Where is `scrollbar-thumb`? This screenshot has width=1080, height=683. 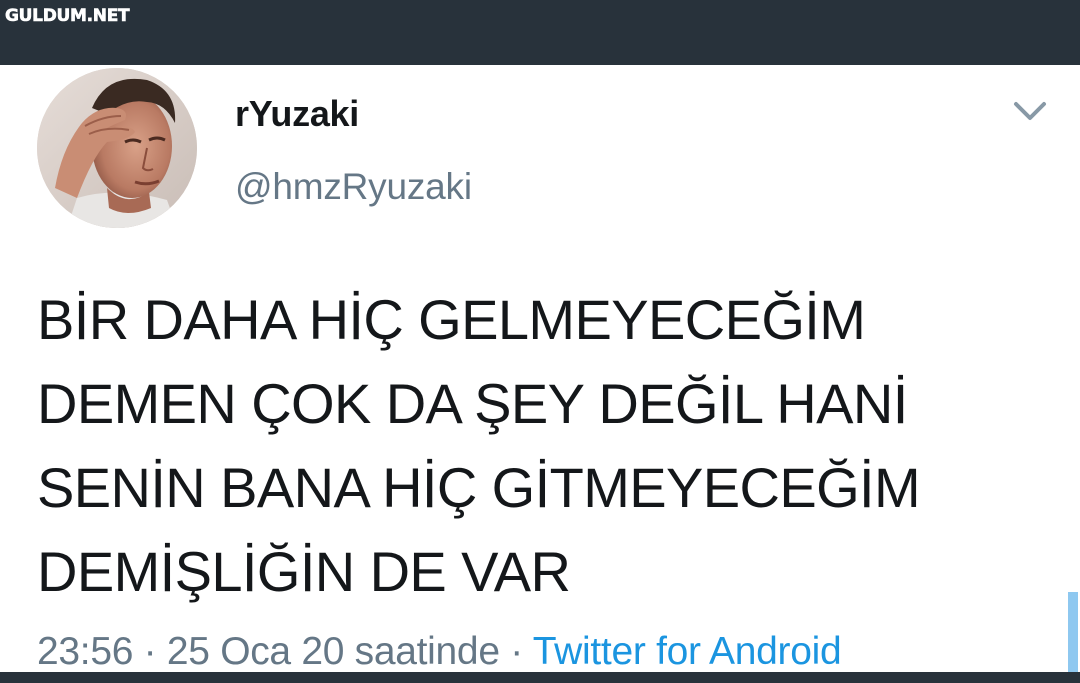
scrollbar-thumb is located at coordinates (1073, 632).